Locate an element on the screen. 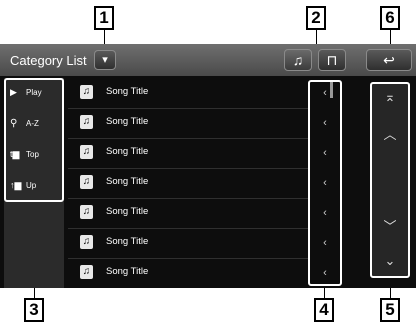 The height and width of the screenshot is (324, 416). back-button: ↩ is located at coordinates (389, 60).